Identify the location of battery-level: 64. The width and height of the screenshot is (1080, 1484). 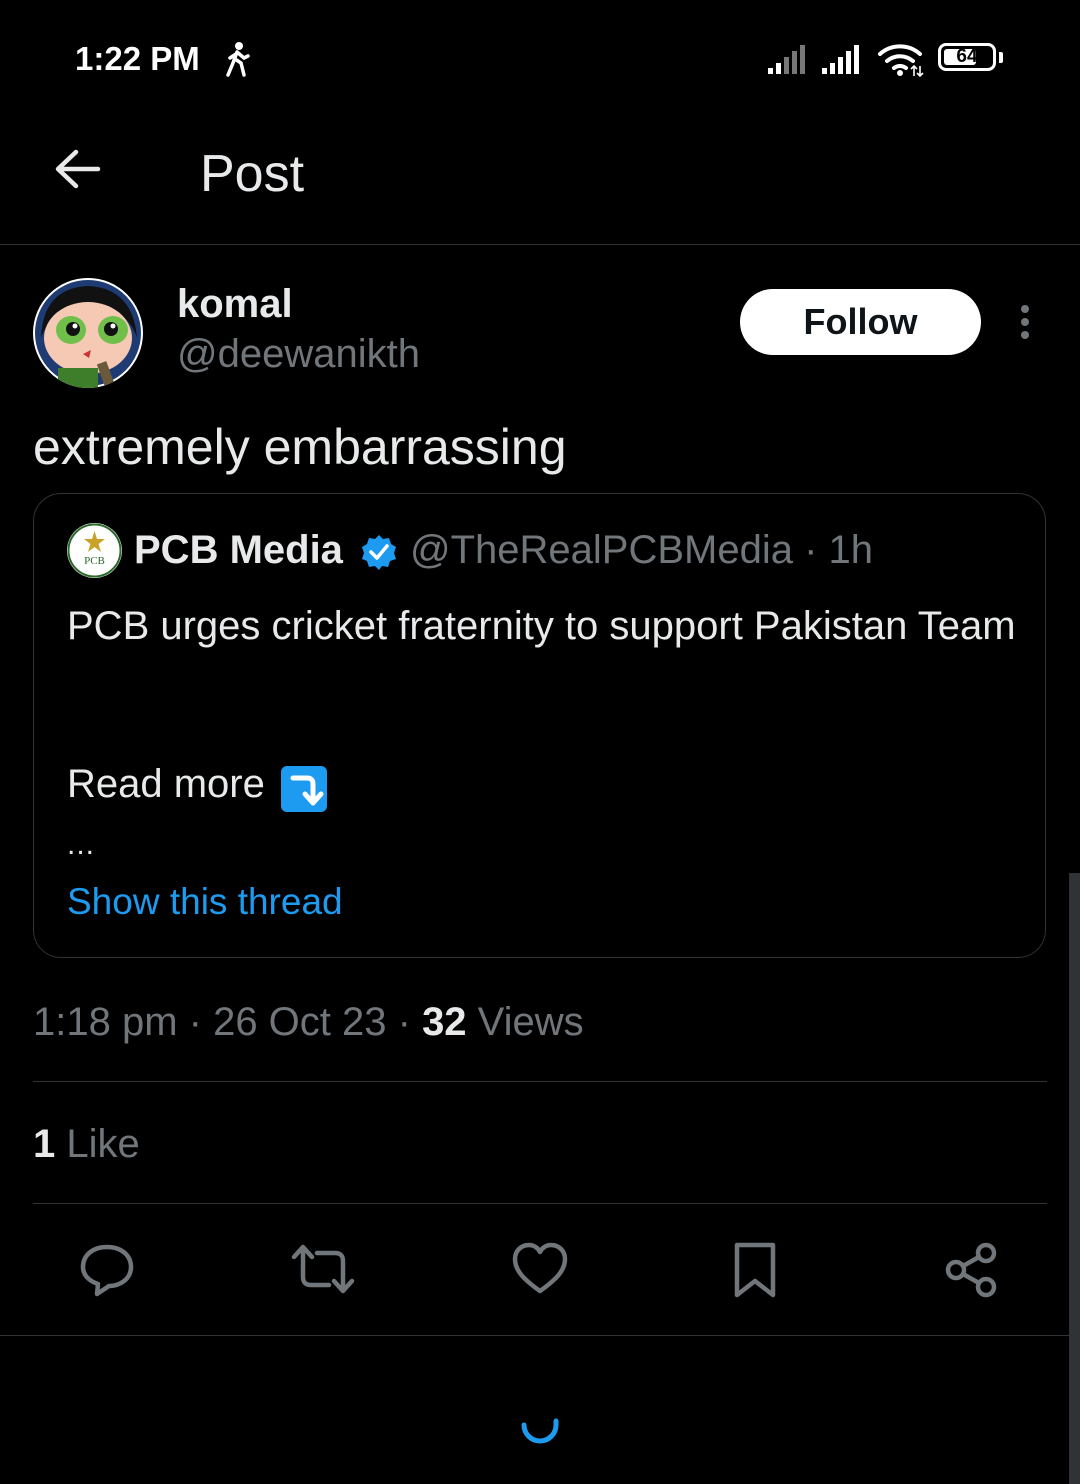
(967, 56).